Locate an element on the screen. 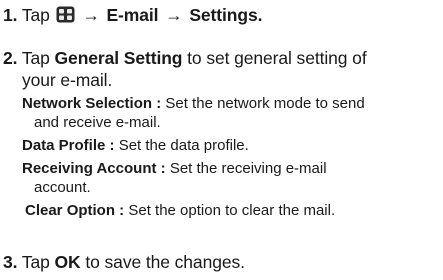  step-3: 3. Tap OK to save the changes. is located at coordinates (124, 262).